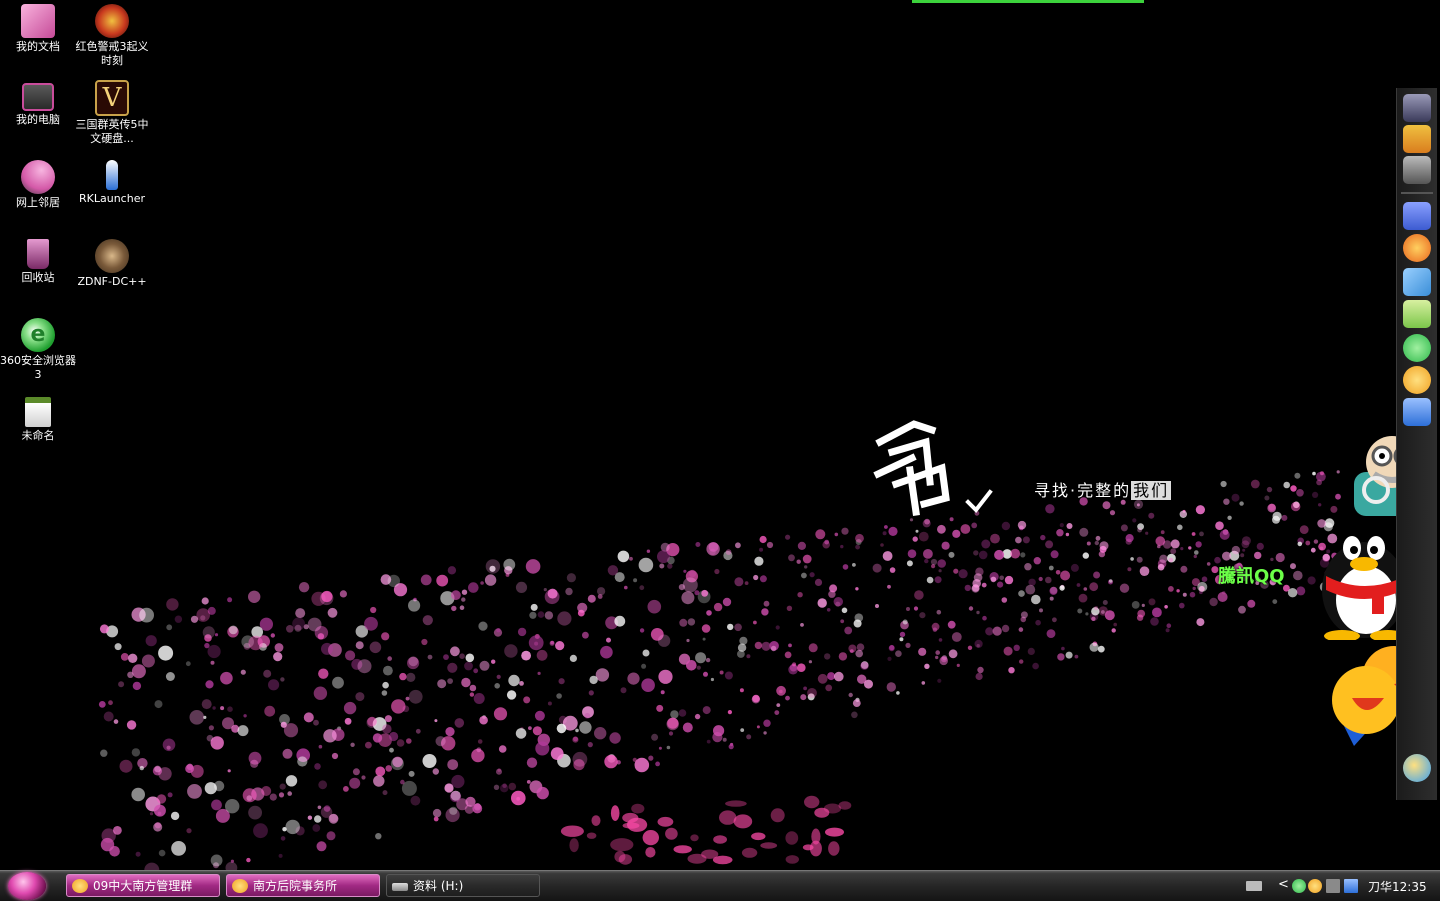 This screenshot has width=1440, height=901. Describe the element at coordinates (38, 262) in the screenshot. I see `desktop-icon-recycle-bin: 回收站` at that location.